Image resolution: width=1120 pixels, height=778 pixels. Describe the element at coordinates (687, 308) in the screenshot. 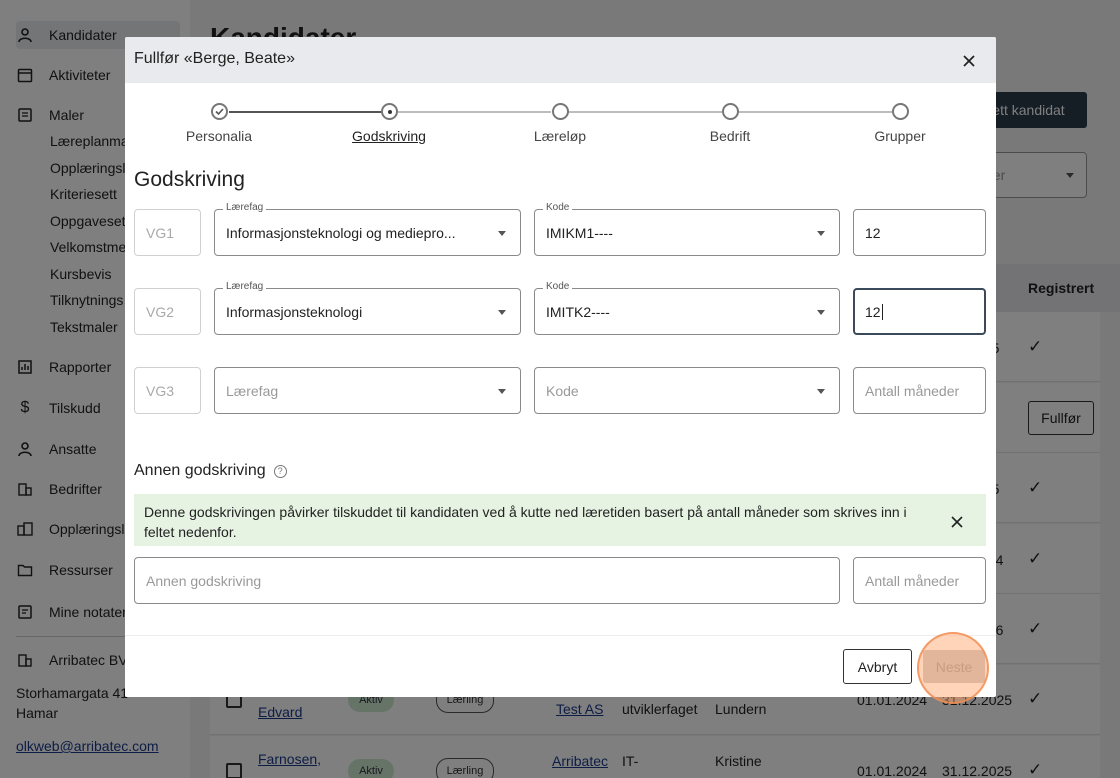

I see `kode-select-vg2: Kode IMITK2----` at that location.